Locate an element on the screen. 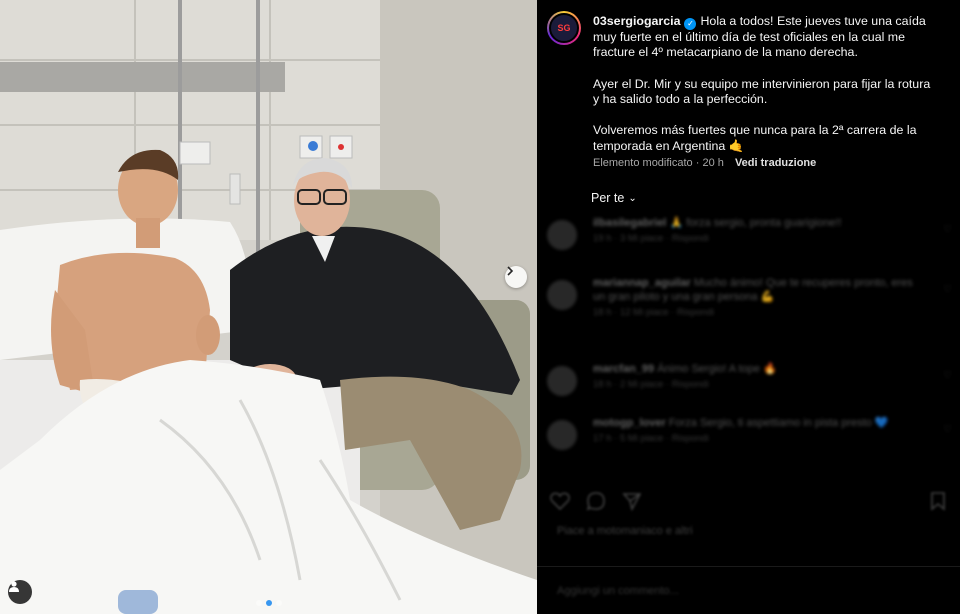  likes-summary: Piace a motomaniaco e altri is located at coordinates (625, 531).